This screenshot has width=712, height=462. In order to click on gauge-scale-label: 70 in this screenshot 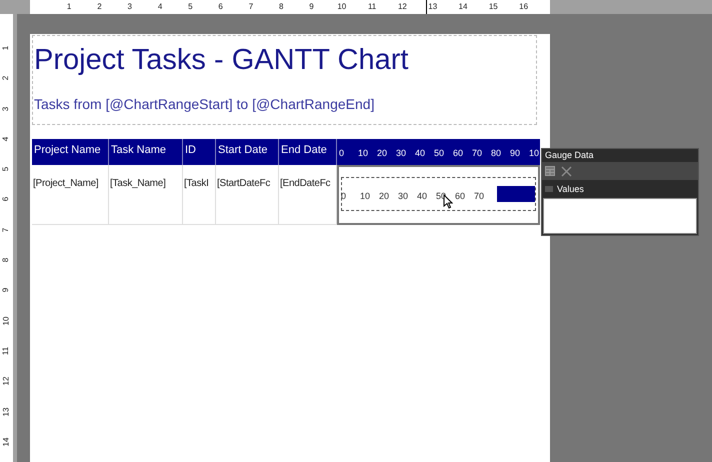, I will do `click(479, 196)`.